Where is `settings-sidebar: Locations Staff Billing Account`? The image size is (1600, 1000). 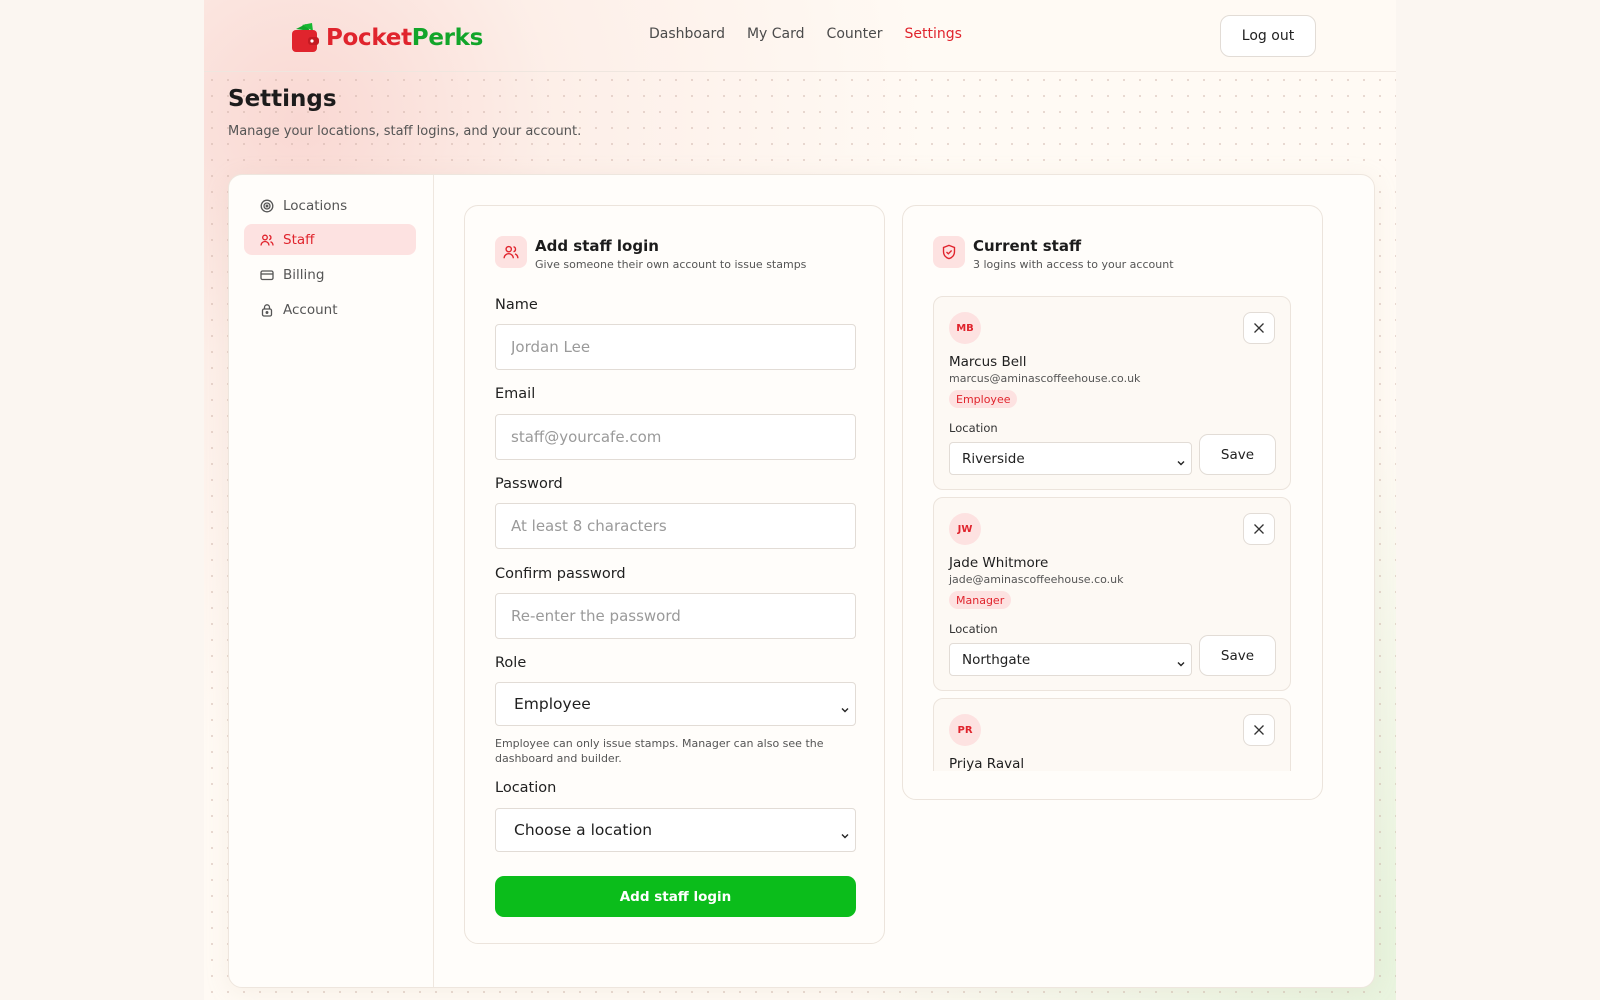 settings-sidebar: Locations Staff Billing Account is located at coordinates (331, 581).